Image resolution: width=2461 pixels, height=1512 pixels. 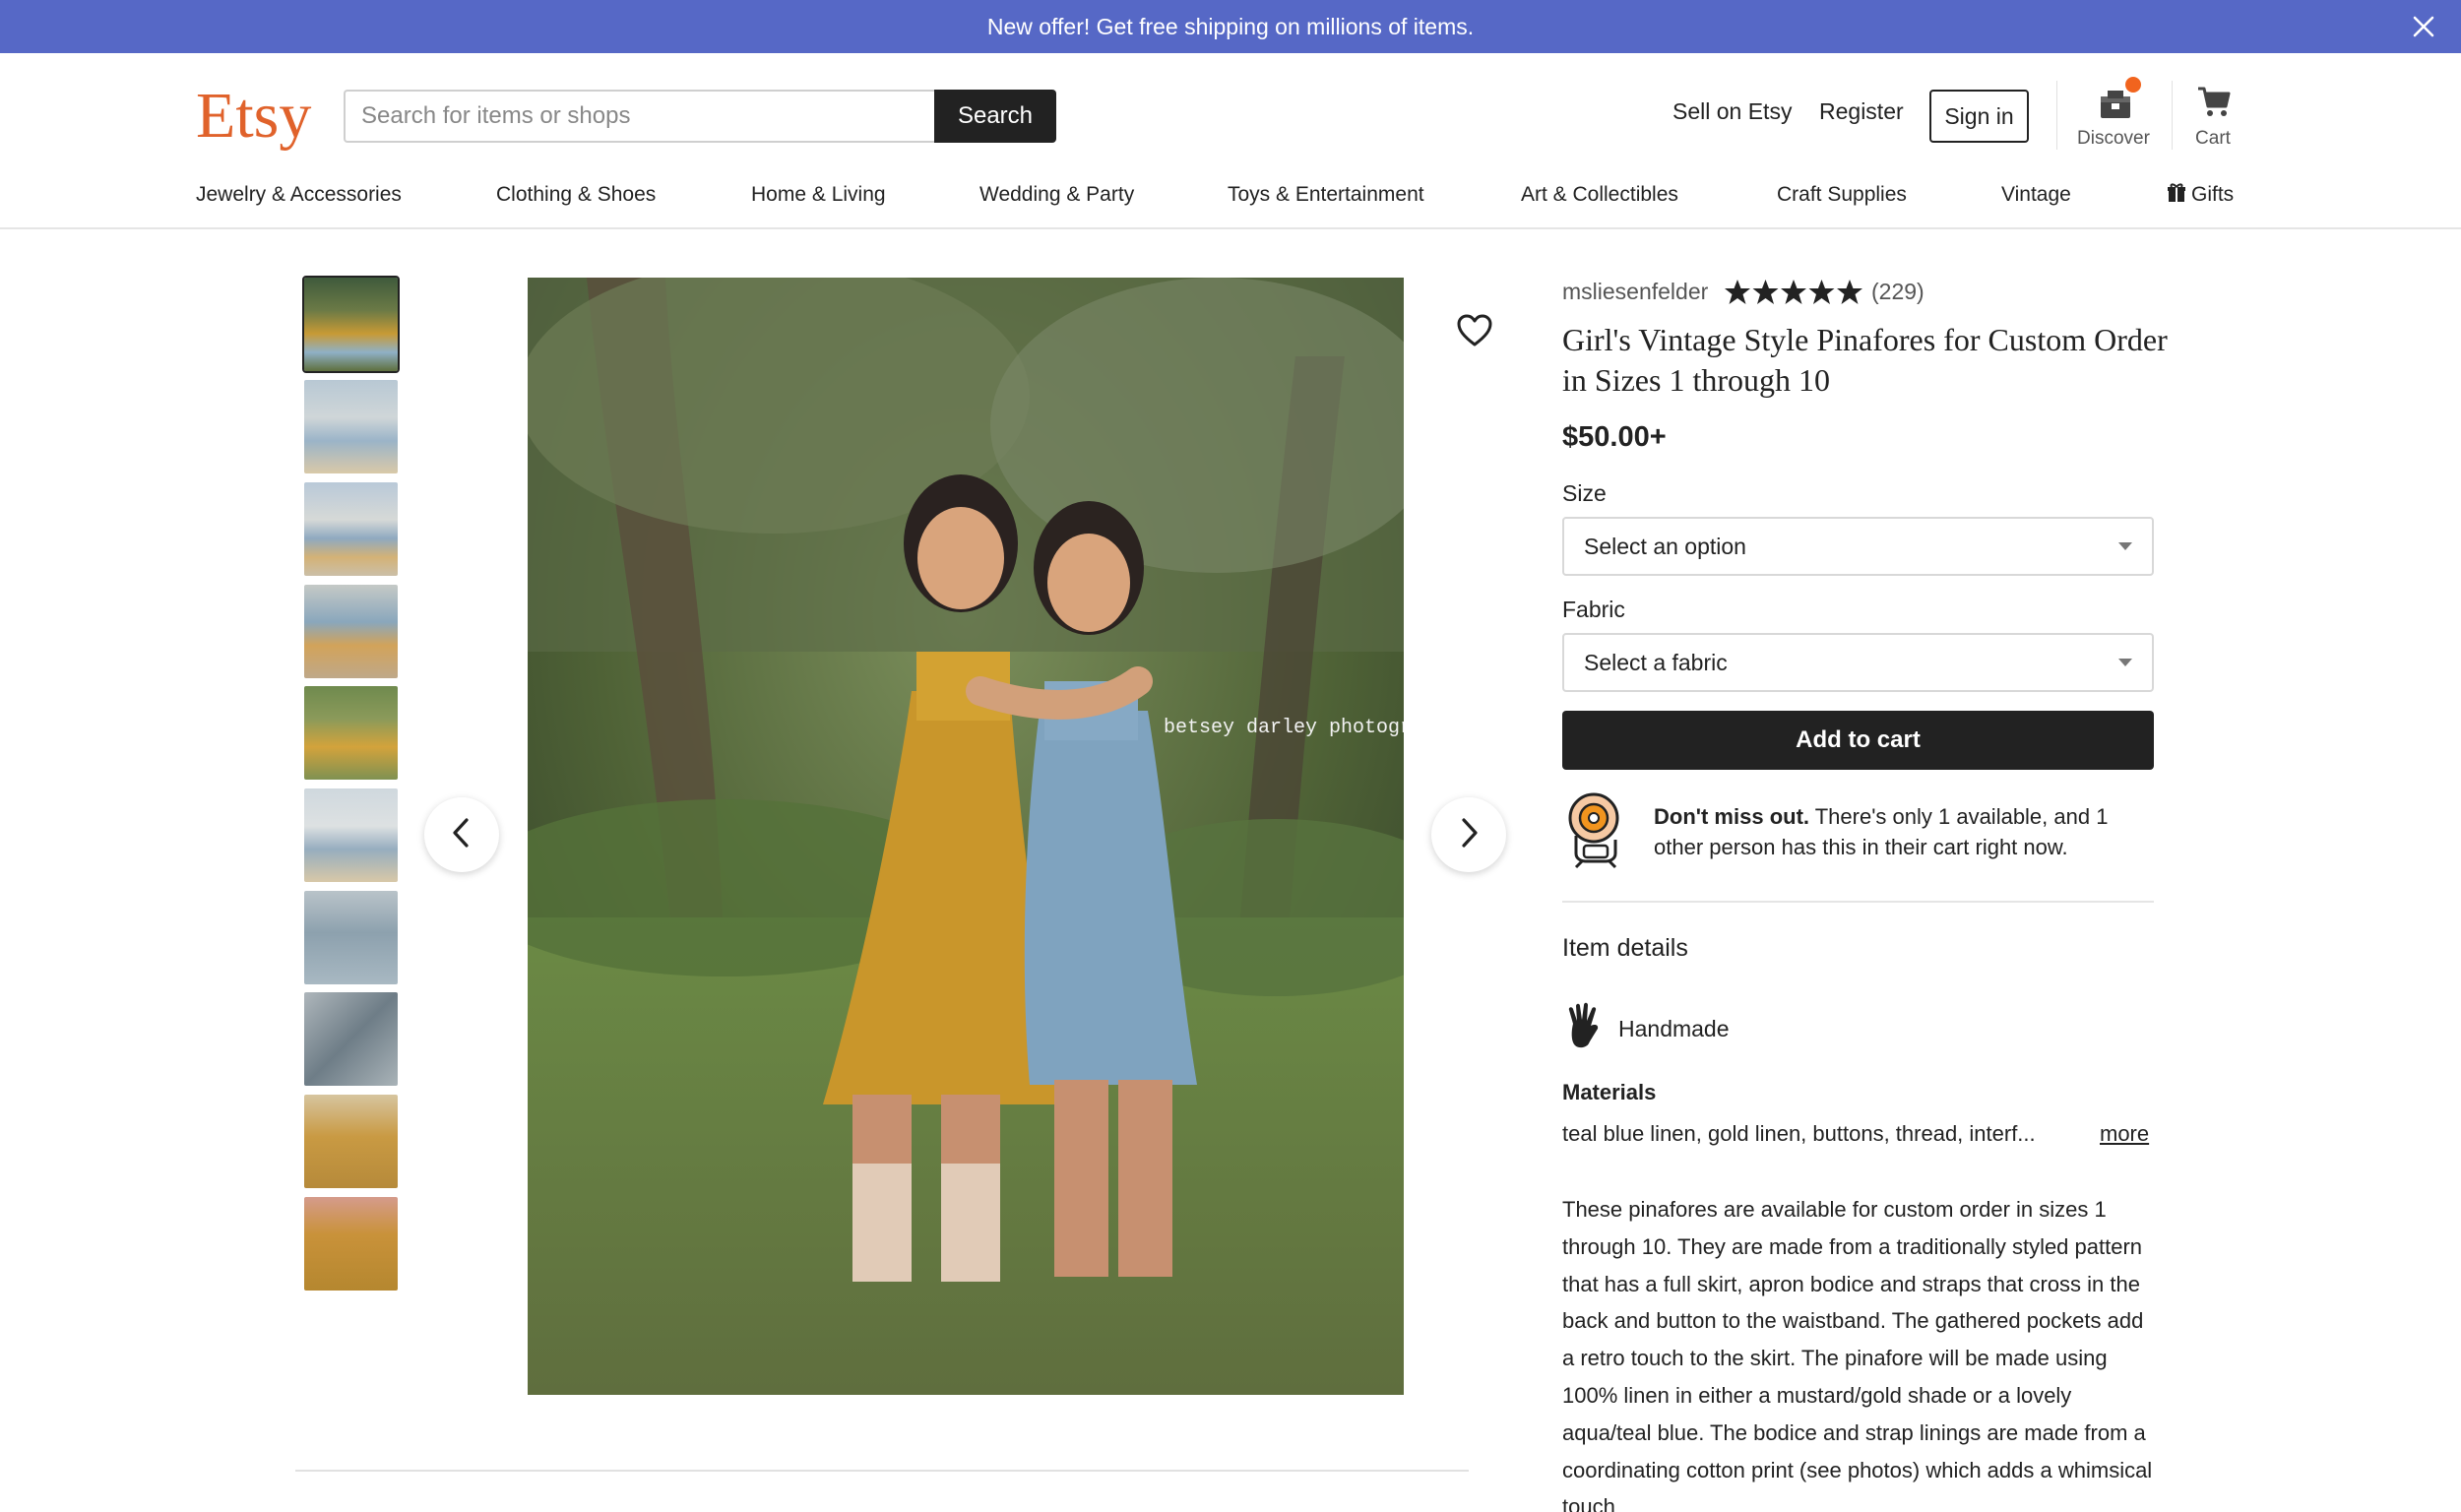 I want to click on alarm-bell-icon, so click(x=1597, y=828).